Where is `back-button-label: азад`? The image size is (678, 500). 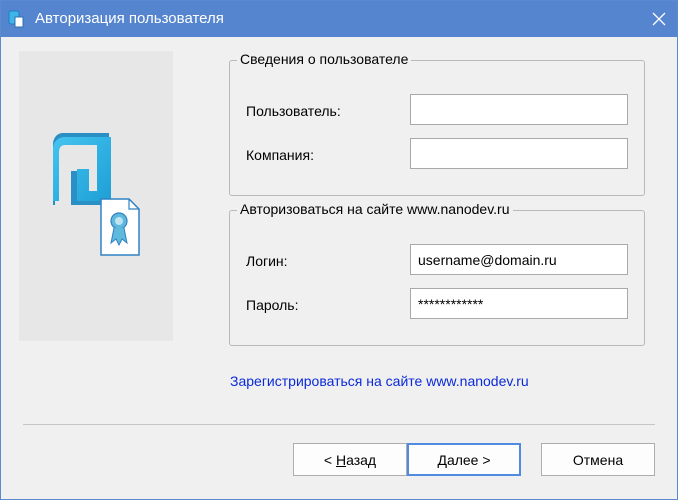 back-button-label: азад is located at coordinates (361, 459).